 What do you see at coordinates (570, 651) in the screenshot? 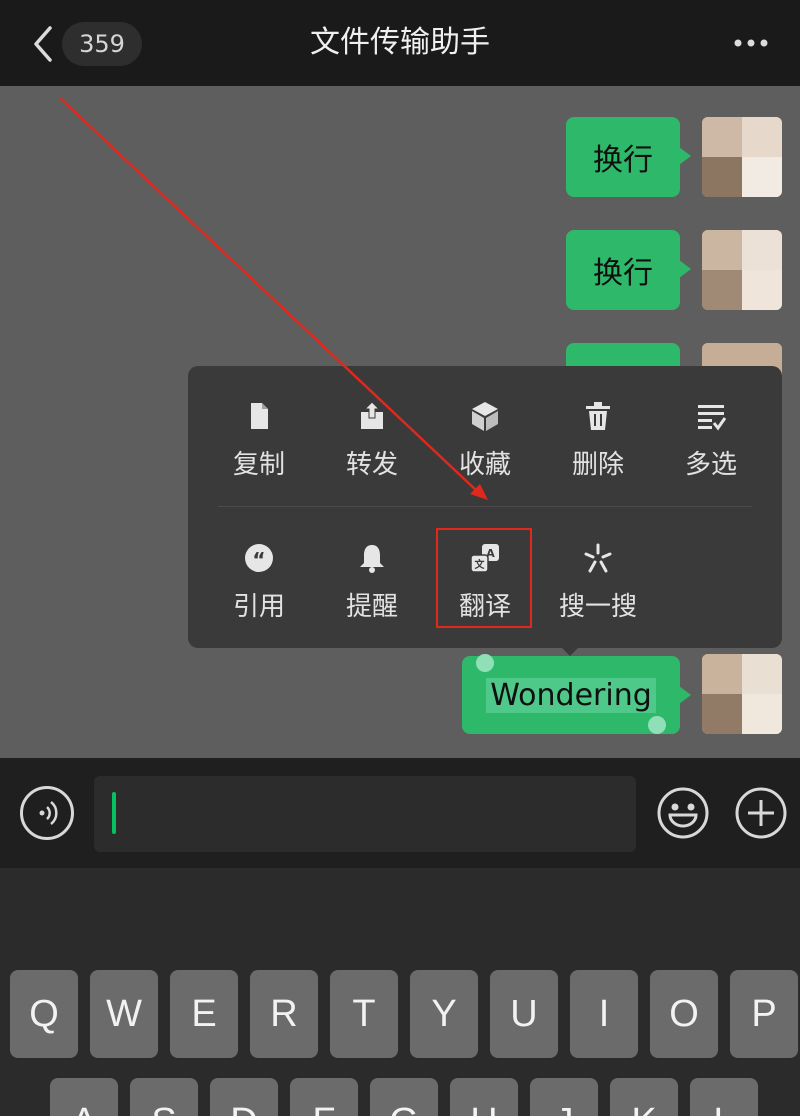
I see `menu-pointer` at bounding box center [570, 651].